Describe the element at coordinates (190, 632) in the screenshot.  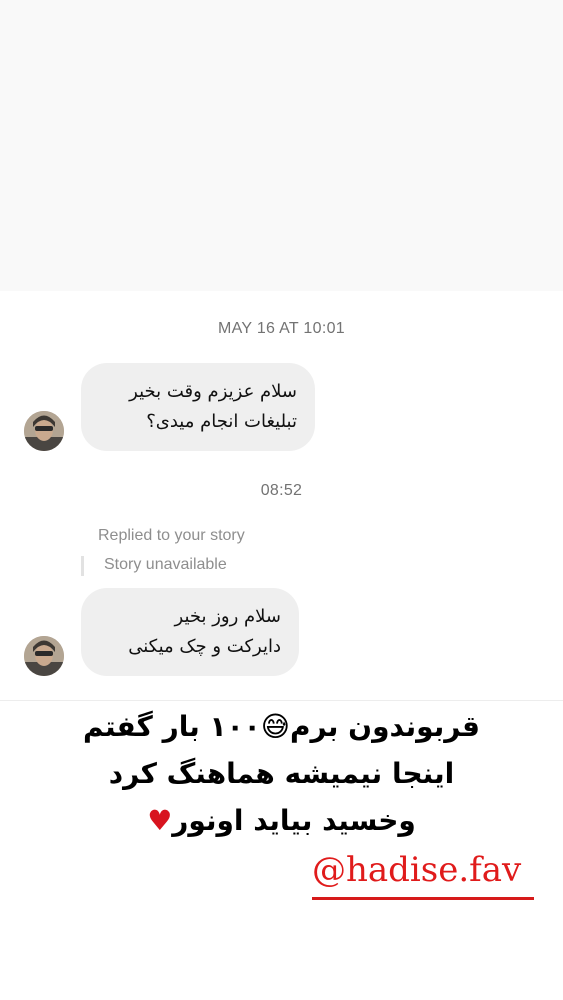
I see `message-bubble: سلام روز بخیر دایرکت و چک میکنی` at that location.